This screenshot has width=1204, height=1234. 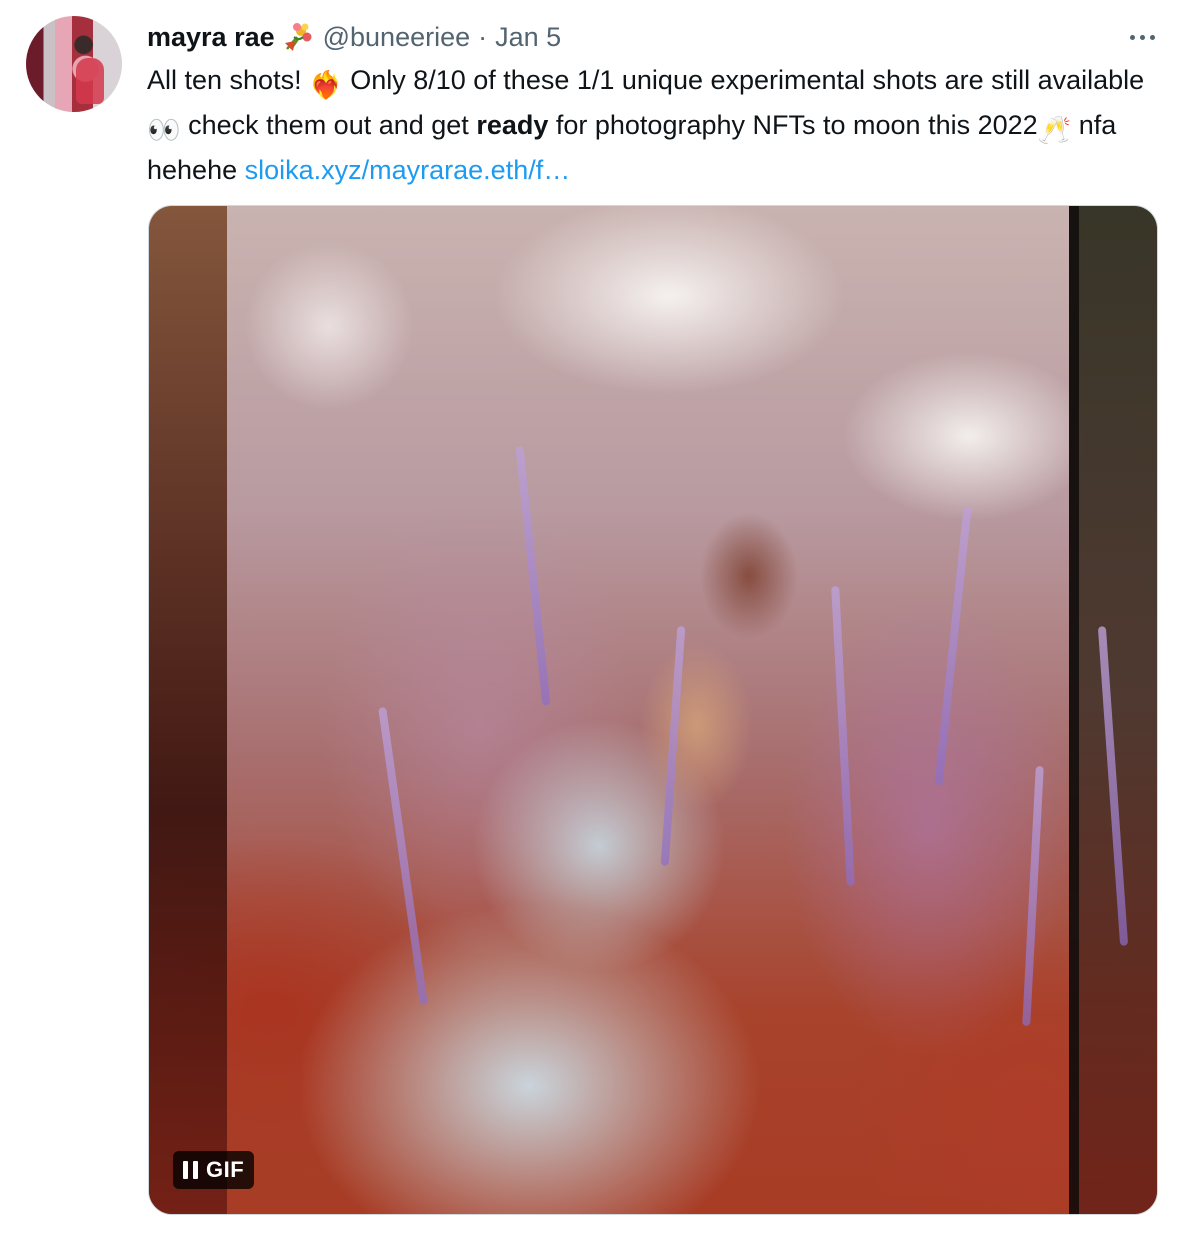 What do you see at coordinates (190, 1170) in the screenshot?
I see `pause-icon` at bounding box center [190, 1170].